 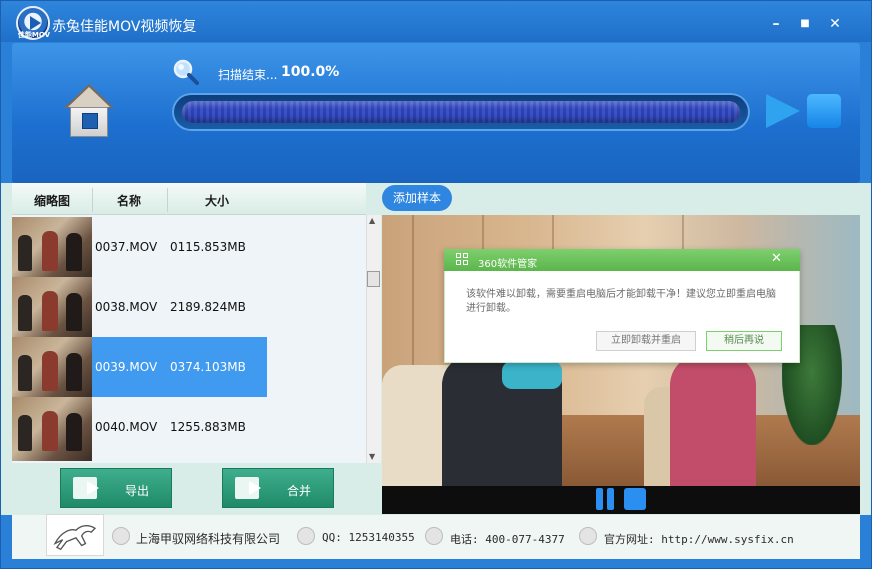 What do you see at coordinates (126, 427) in the screenshot?
I see `file-name: 0040.MOV` at bounding box center [126, 427].